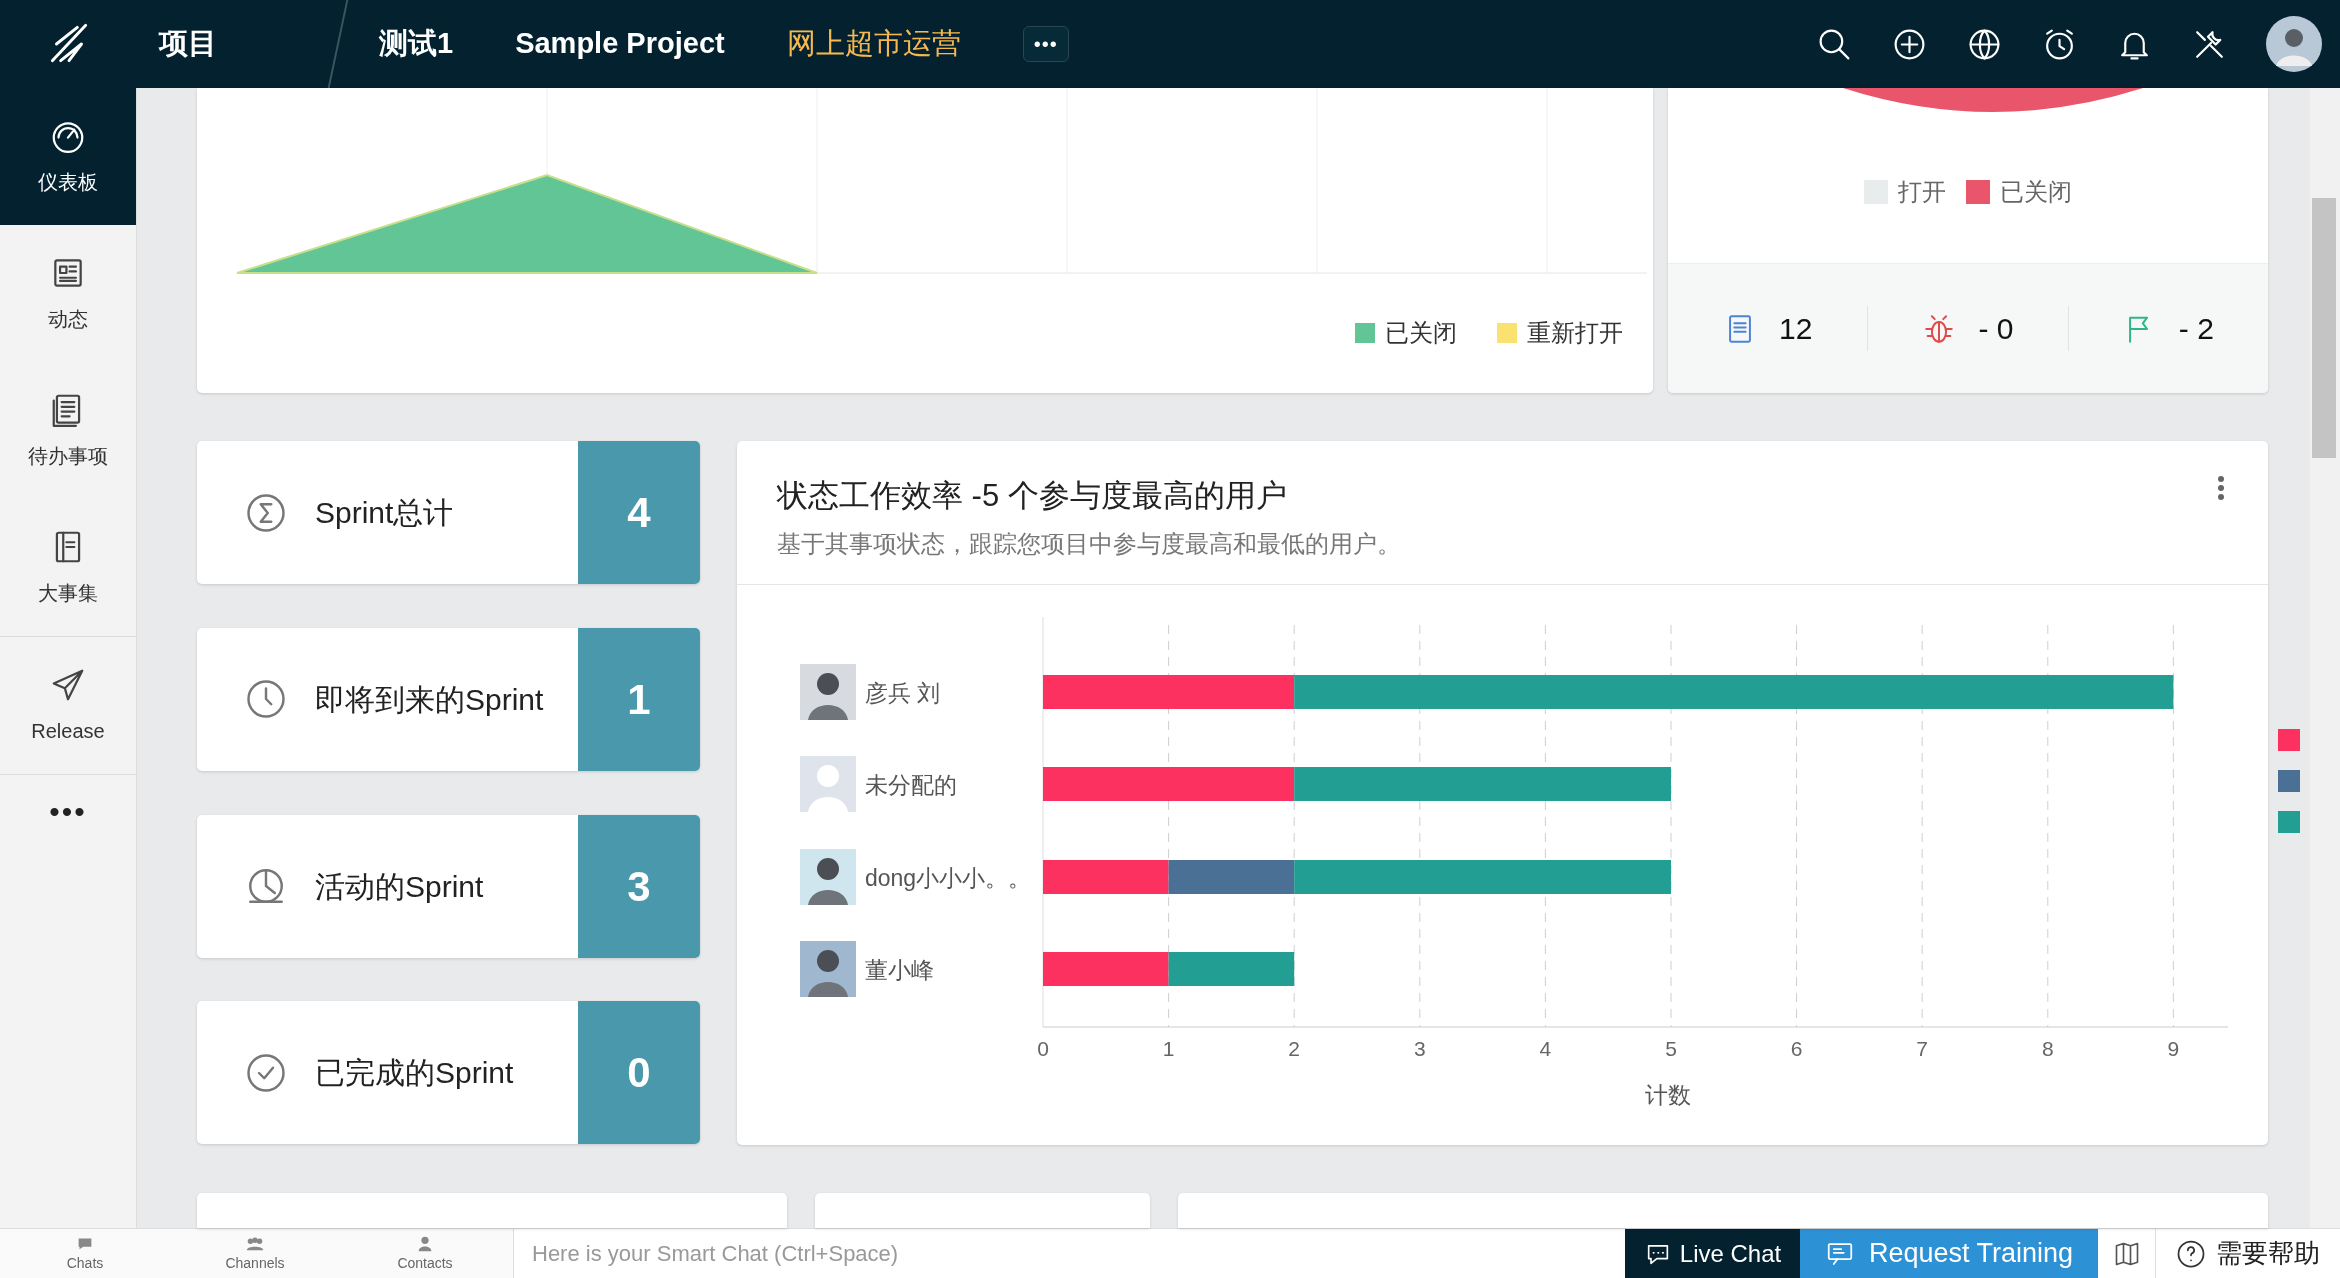 This screenshot has height=1278, width=2340. What do you see at coordinates (1069, 1253) in the screenshot?
I see `chat-input-field: Here is your Smart Chat (Ctrl+Space)` at bounding box center [1069, 1253].